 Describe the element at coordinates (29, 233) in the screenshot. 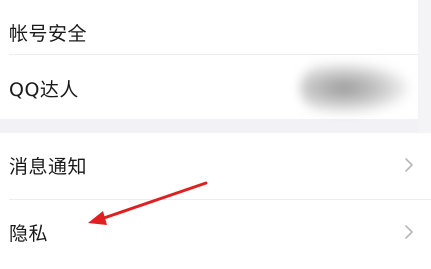

I see `privacy-label: 隐私` at that location.